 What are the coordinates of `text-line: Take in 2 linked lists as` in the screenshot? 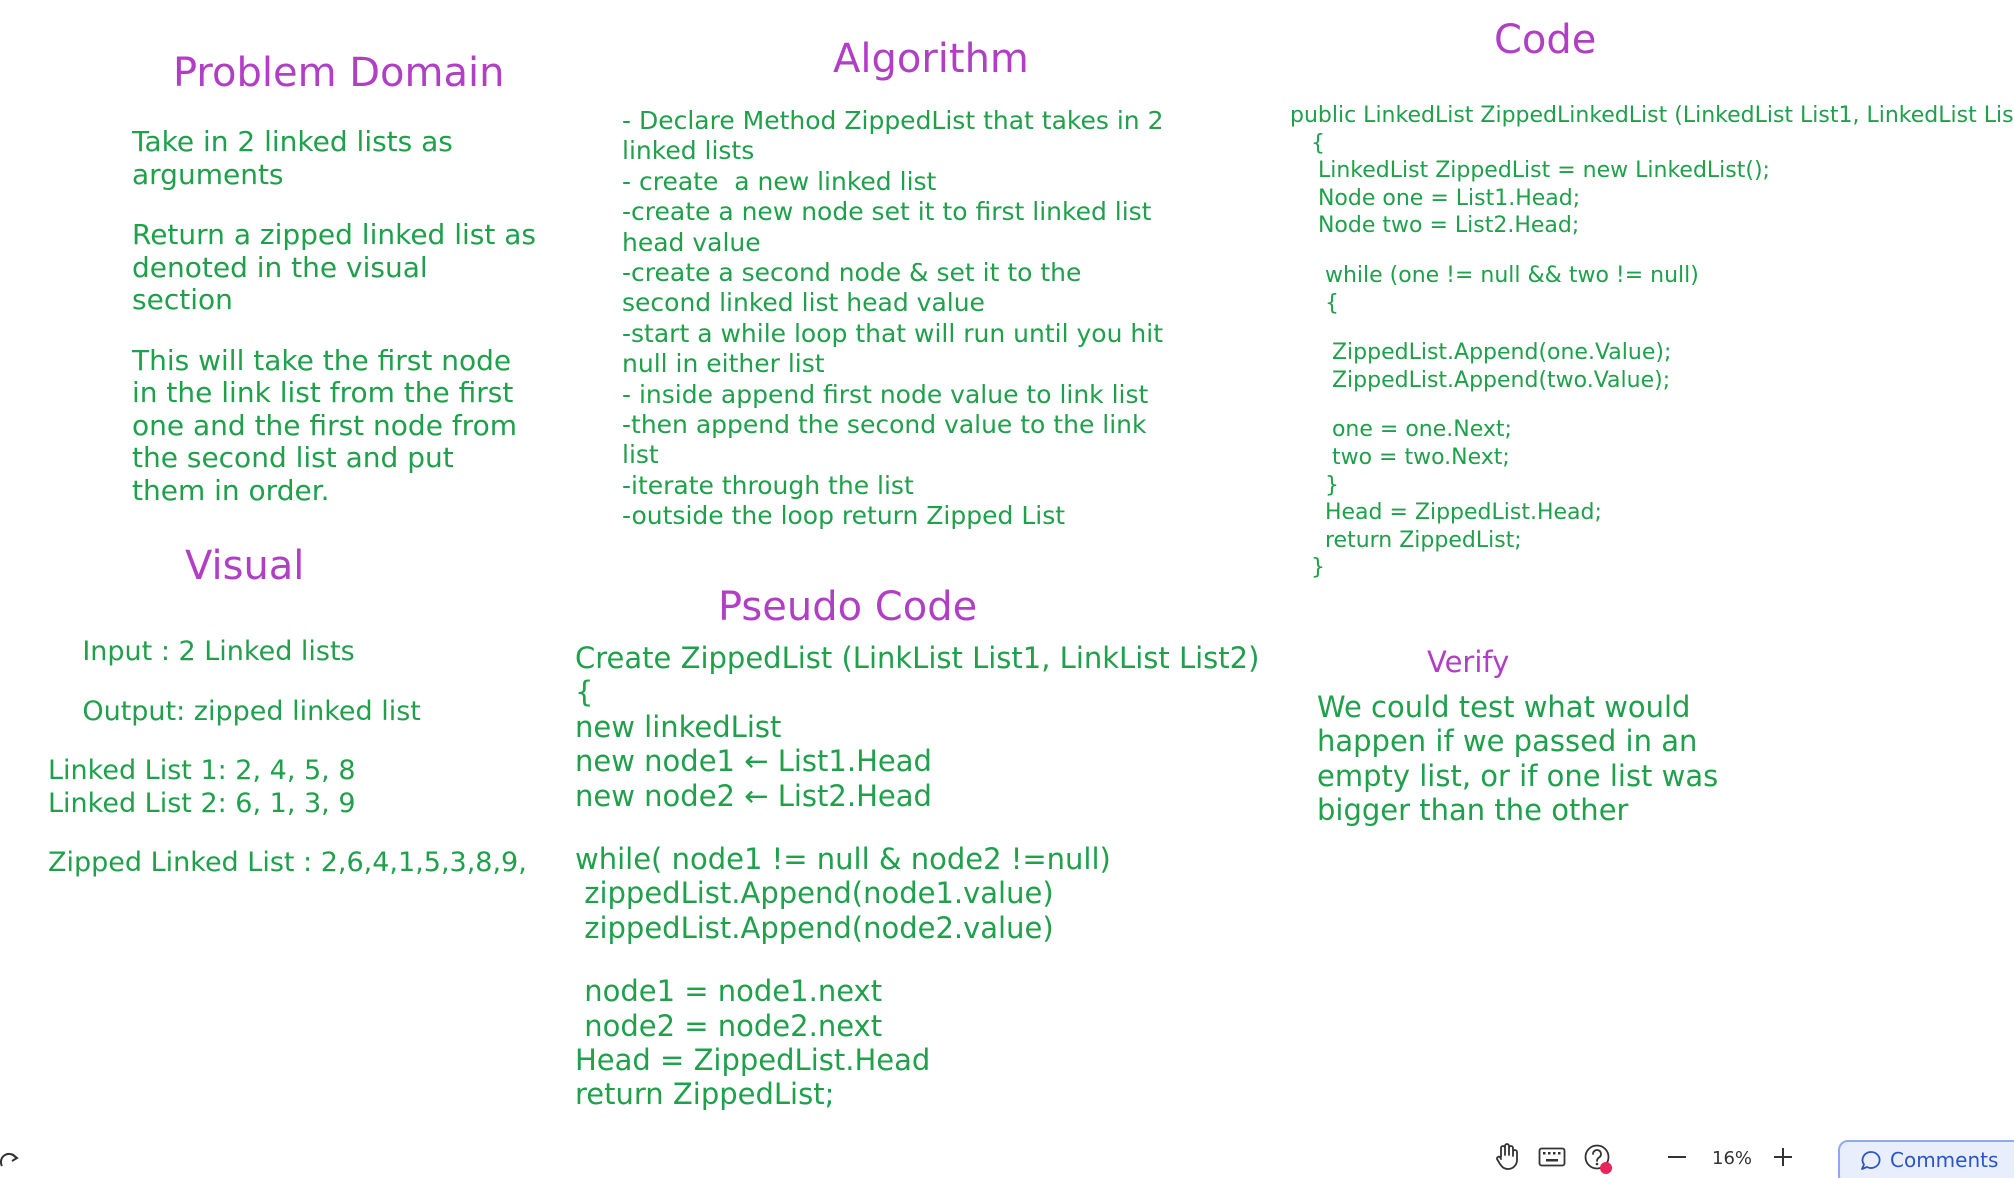 It's located at (292, 141).